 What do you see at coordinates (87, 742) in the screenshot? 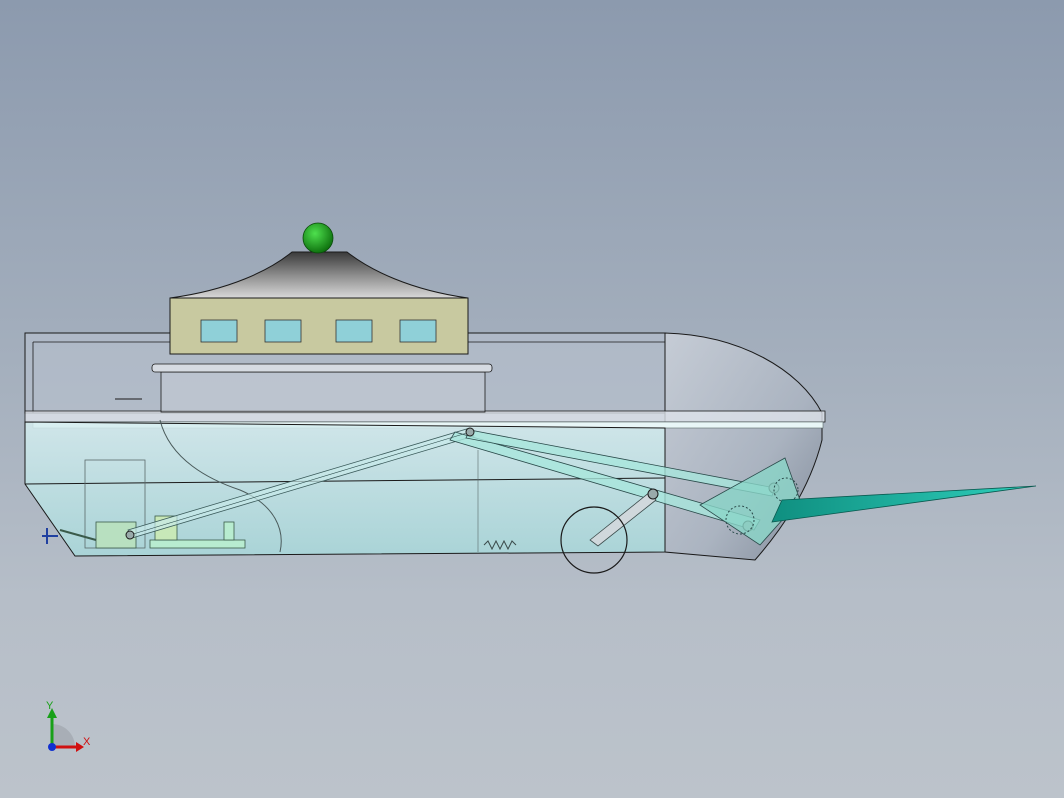
I see `triad-x-label: X` at bounding box center [87, 742].